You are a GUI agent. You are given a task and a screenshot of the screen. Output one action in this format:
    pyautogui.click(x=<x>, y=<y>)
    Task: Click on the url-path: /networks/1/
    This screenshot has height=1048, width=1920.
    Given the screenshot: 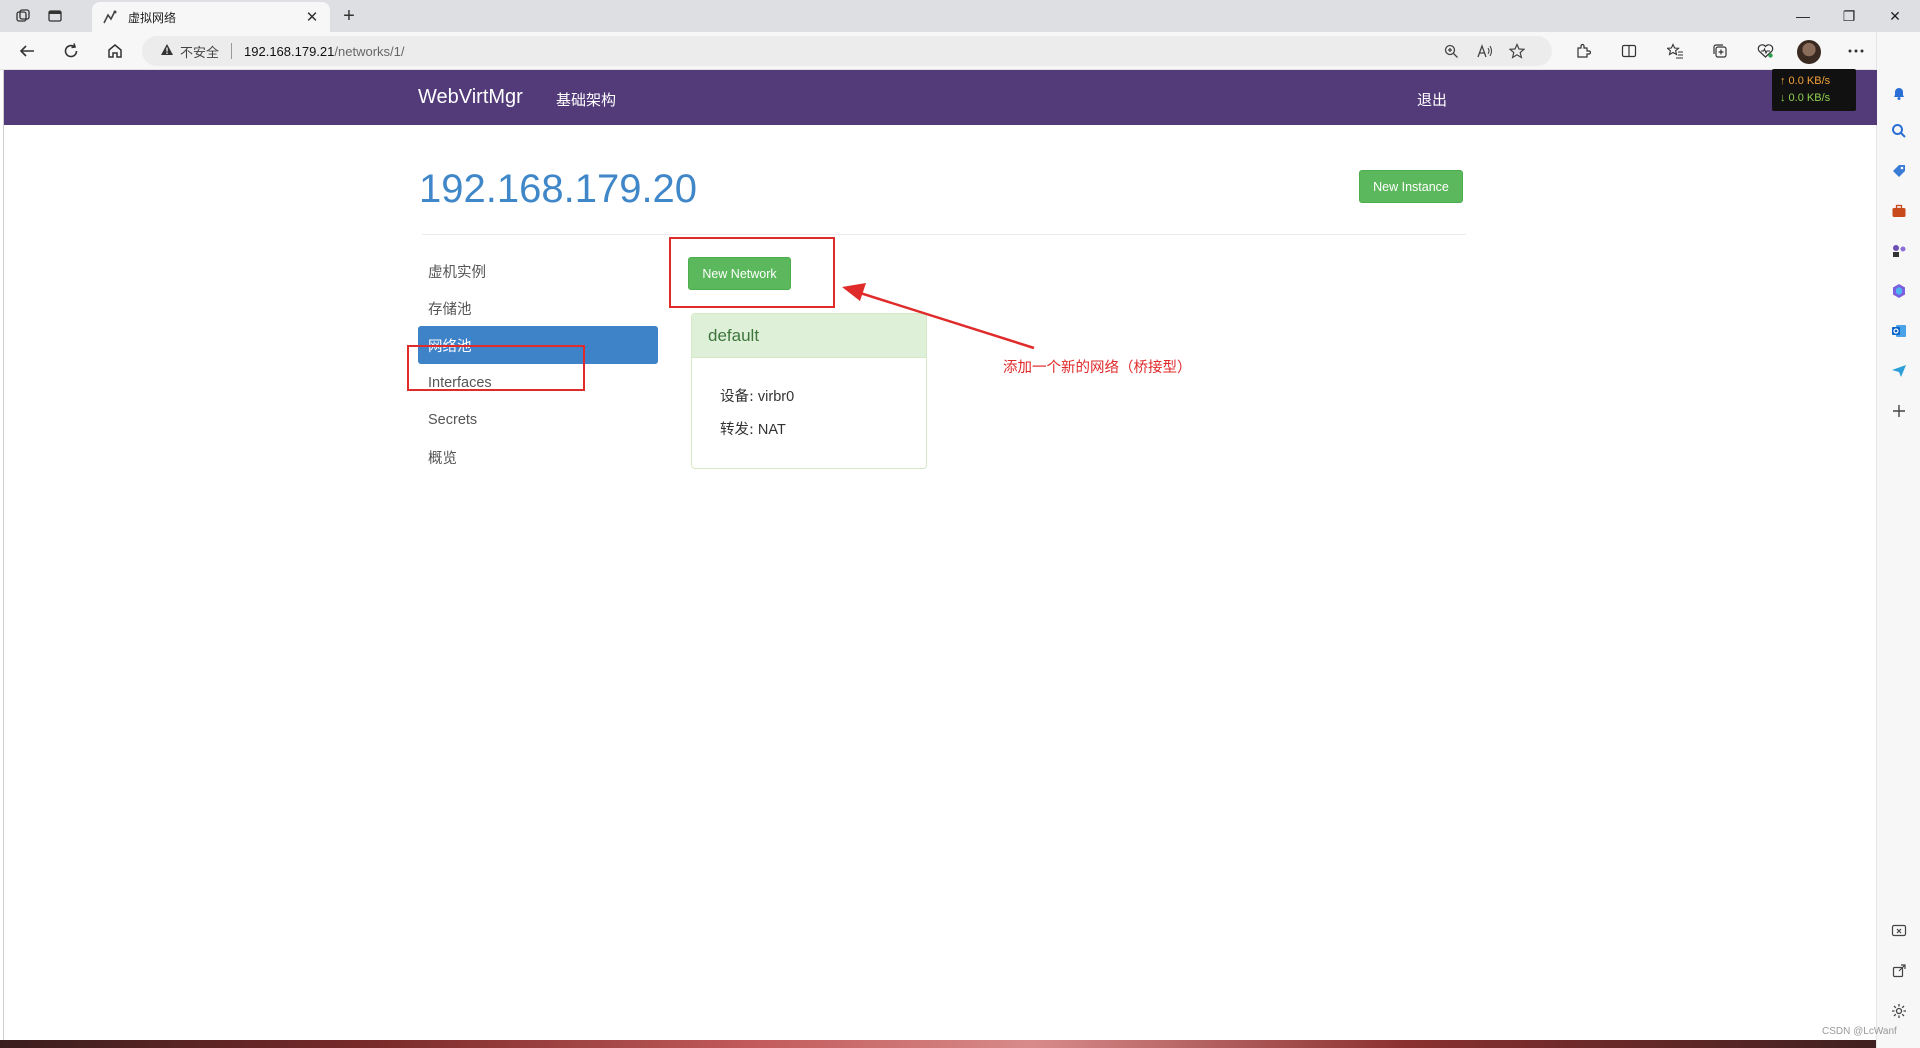 What is the action you would take?
    pyautogui.click(x=369, y=51)
    